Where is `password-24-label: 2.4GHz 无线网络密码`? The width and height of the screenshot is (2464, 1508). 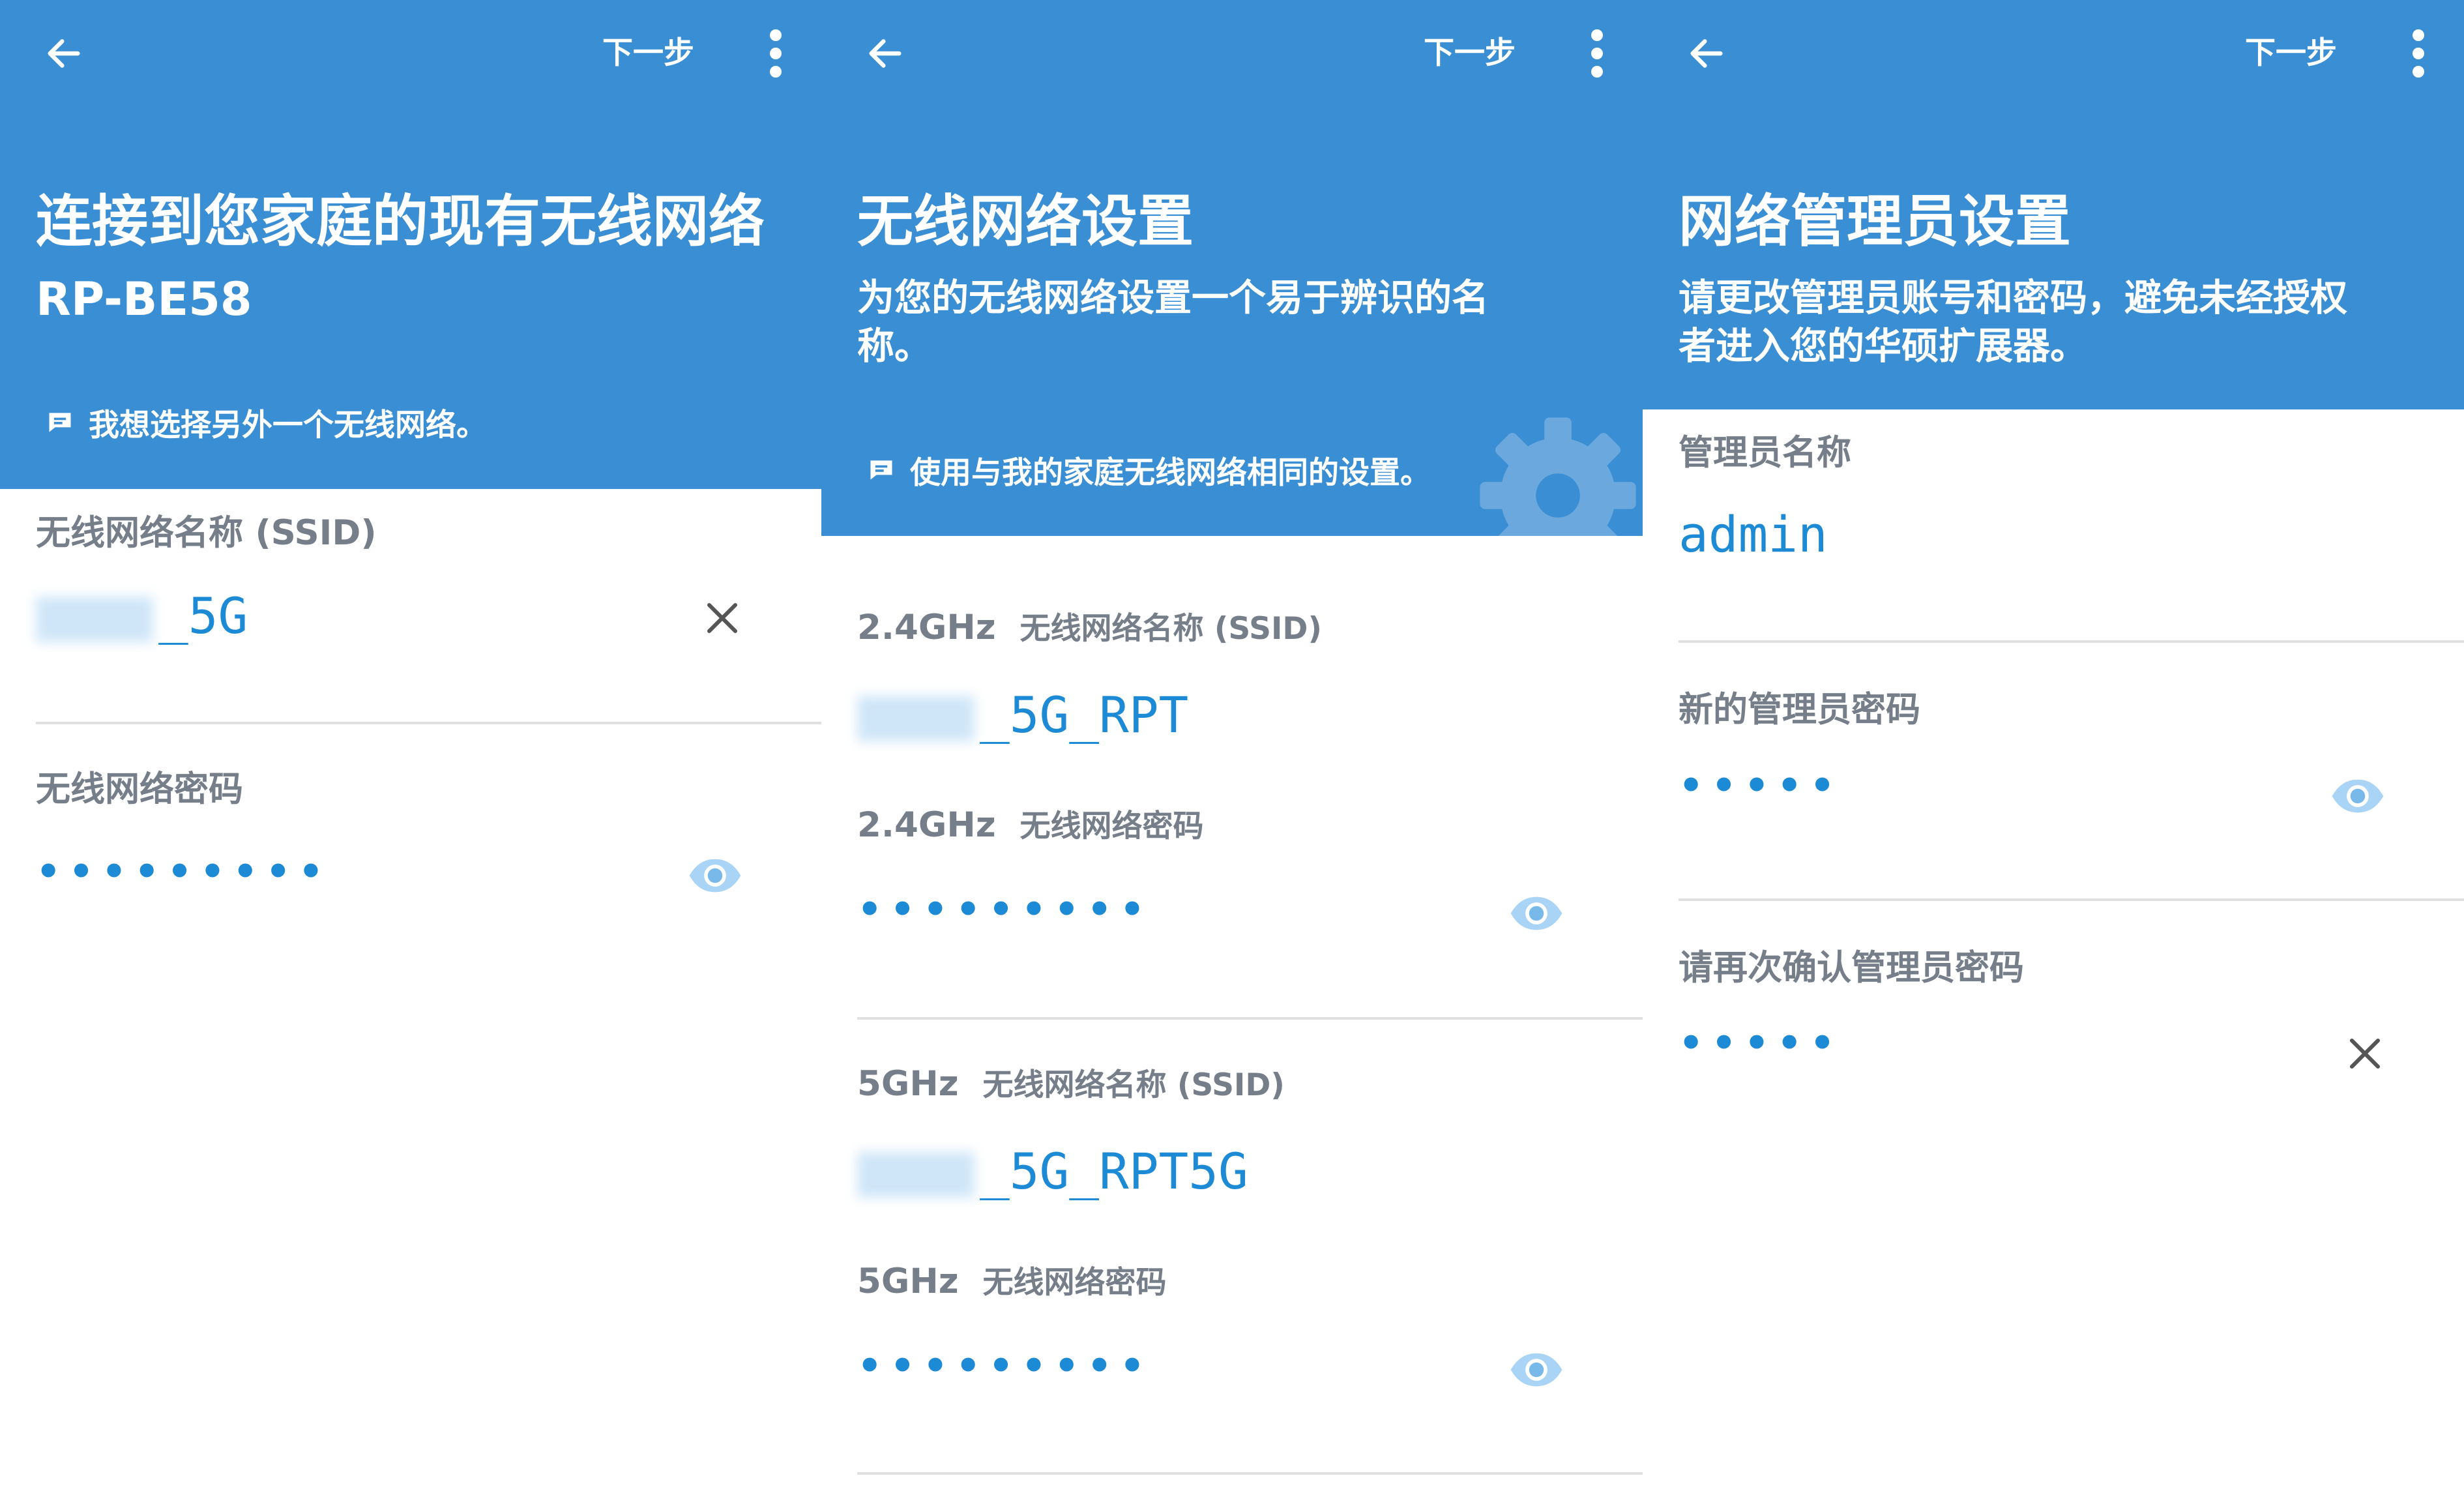
password-24-label: 2.4GHz 无线网络密码 is located at coordinates (1031, 823).